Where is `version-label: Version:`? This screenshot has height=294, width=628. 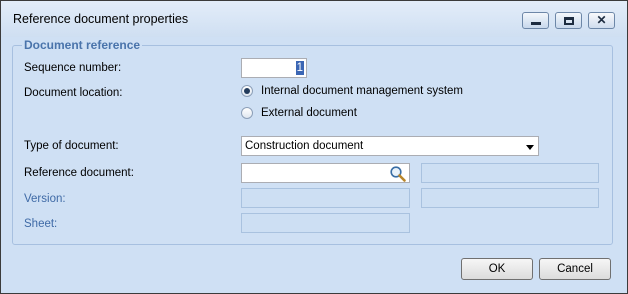
version-label: Version: is located at coordinates (45, 199).